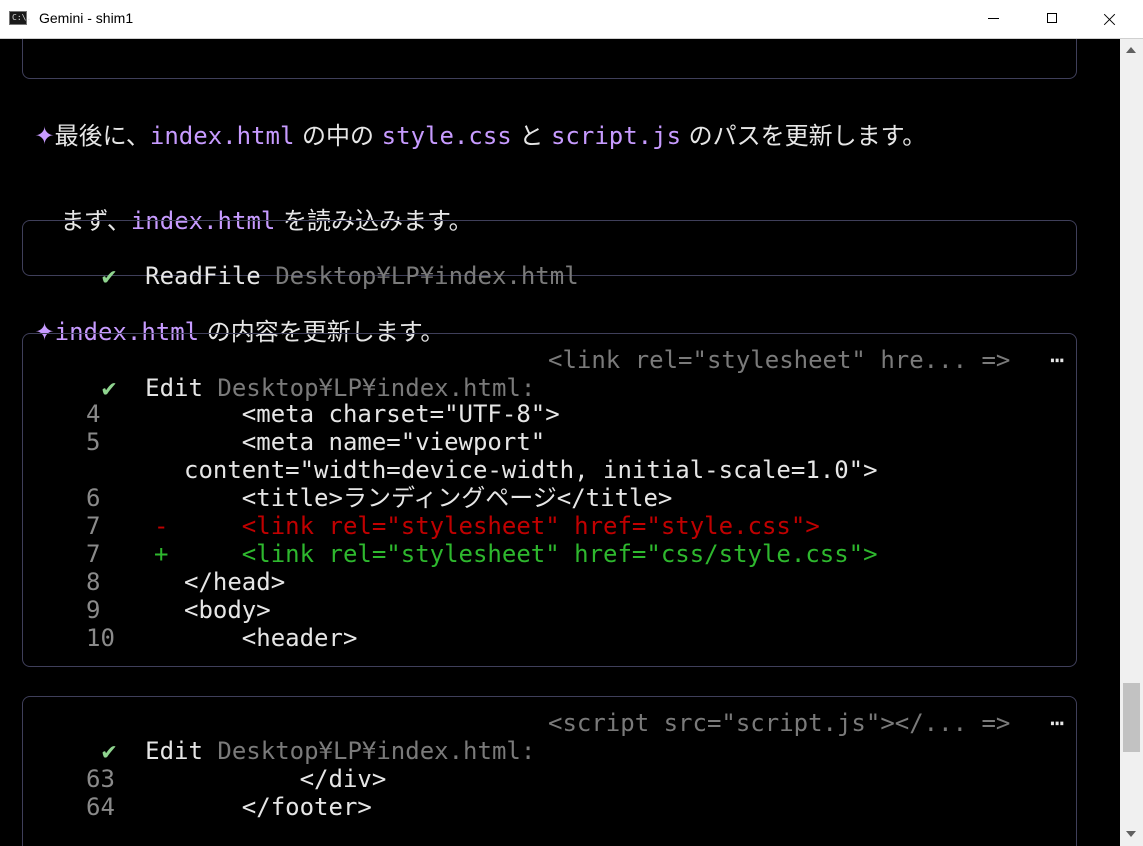 Image resolution: width=1143 pixels, height=846 pixels. Describe the element at coordinates (102, 136) in the screenshot. I see `message-text: 最後に、` at that location.